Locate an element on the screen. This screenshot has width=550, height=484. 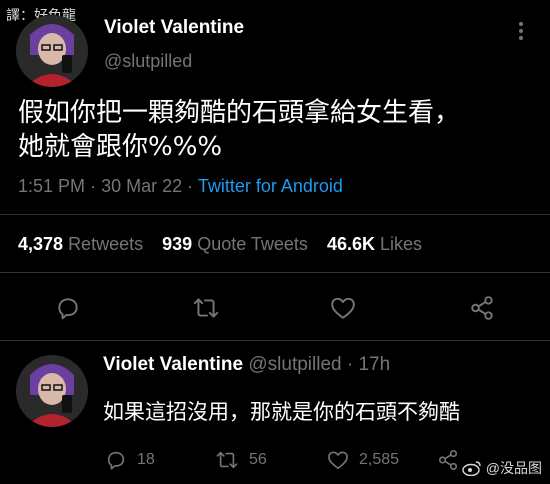
reply-action-reply: 18 is located at coordinates (130, 460).